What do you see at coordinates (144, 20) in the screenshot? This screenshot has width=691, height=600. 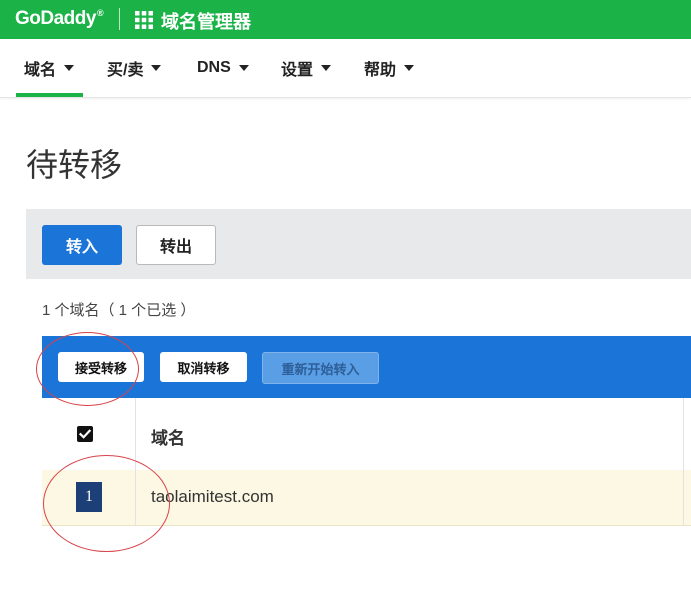 I see `apps-grid-icon` at bounding box center [144, 20].